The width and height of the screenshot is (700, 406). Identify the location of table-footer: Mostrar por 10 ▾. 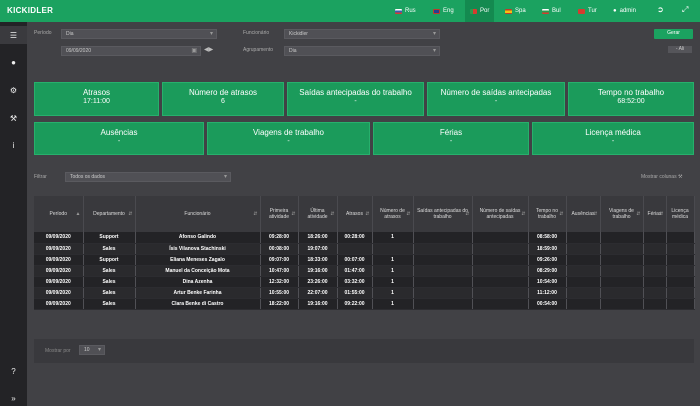
(364, 351).